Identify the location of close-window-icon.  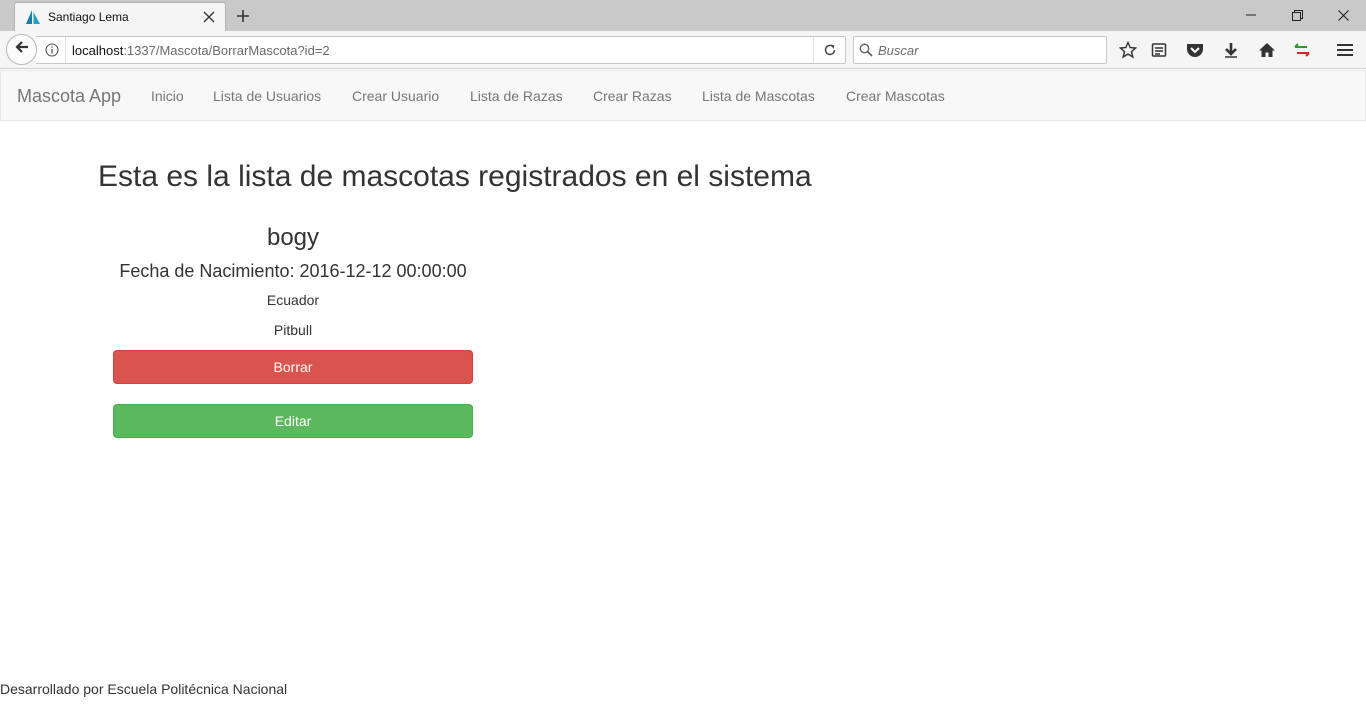
(1343, 15).